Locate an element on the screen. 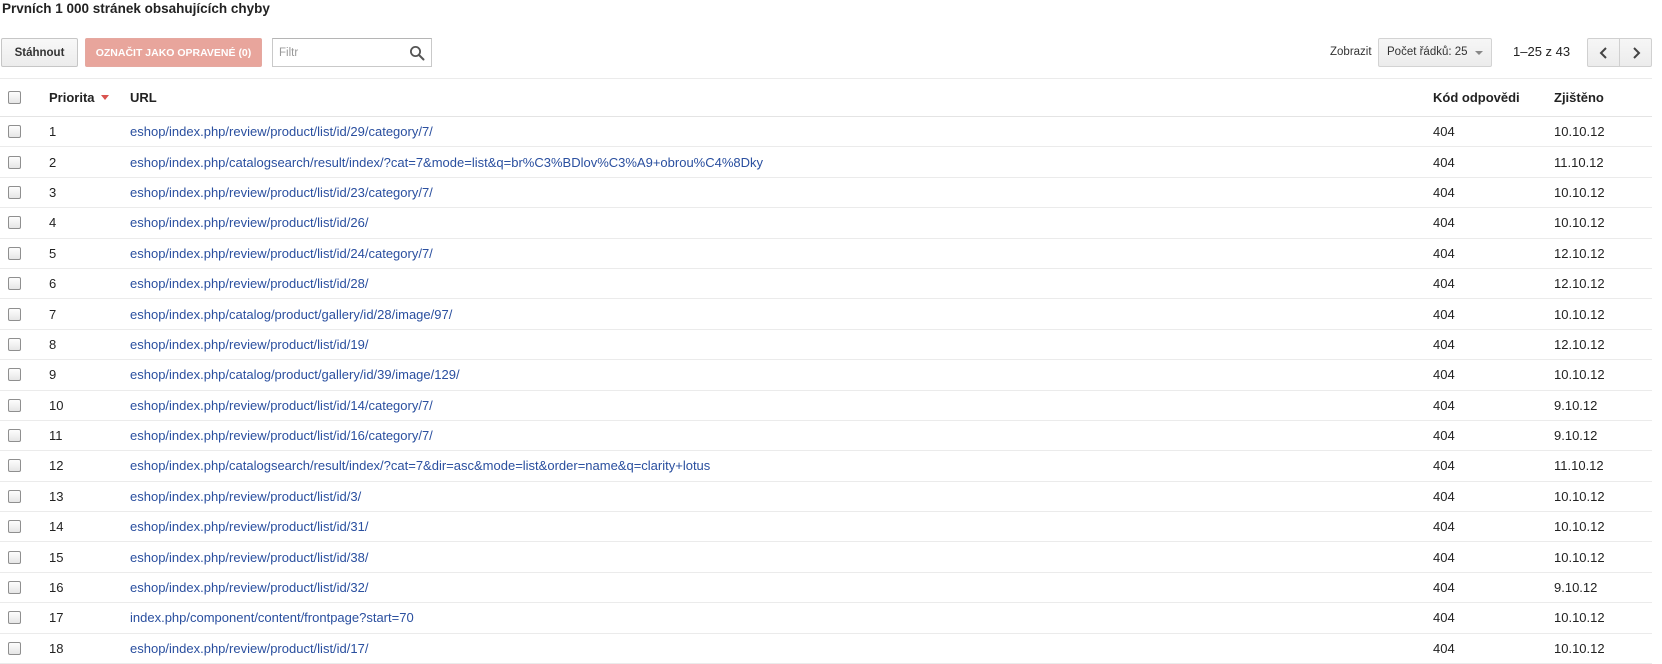 This screenshot has width=1662, height=664. filter-input is located at coordinates (338, 52).